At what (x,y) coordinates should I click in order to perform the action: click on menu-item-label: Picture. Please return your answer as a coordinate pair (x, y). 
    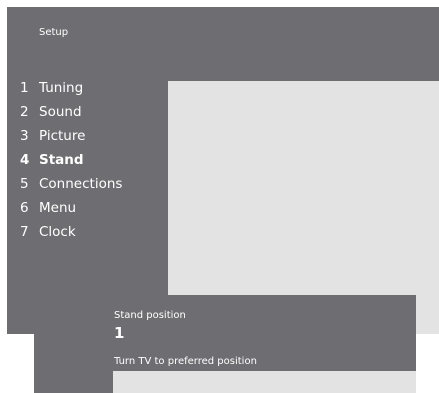
    Looking at the image, I should click on (62, 136).